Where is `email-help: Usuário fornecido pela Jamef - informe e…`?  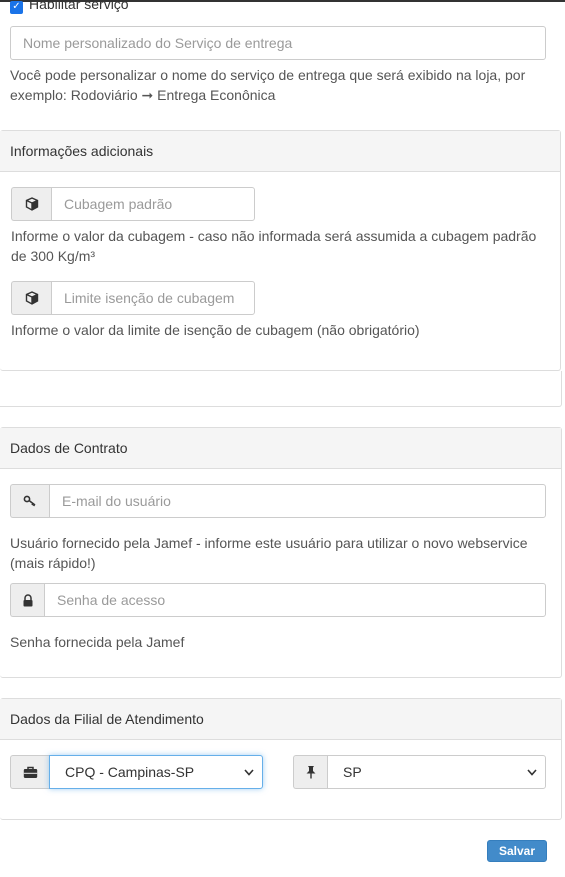
email-help: Usuário fornecido pela Jamef - informe e… is located at coordinates (269, 553).